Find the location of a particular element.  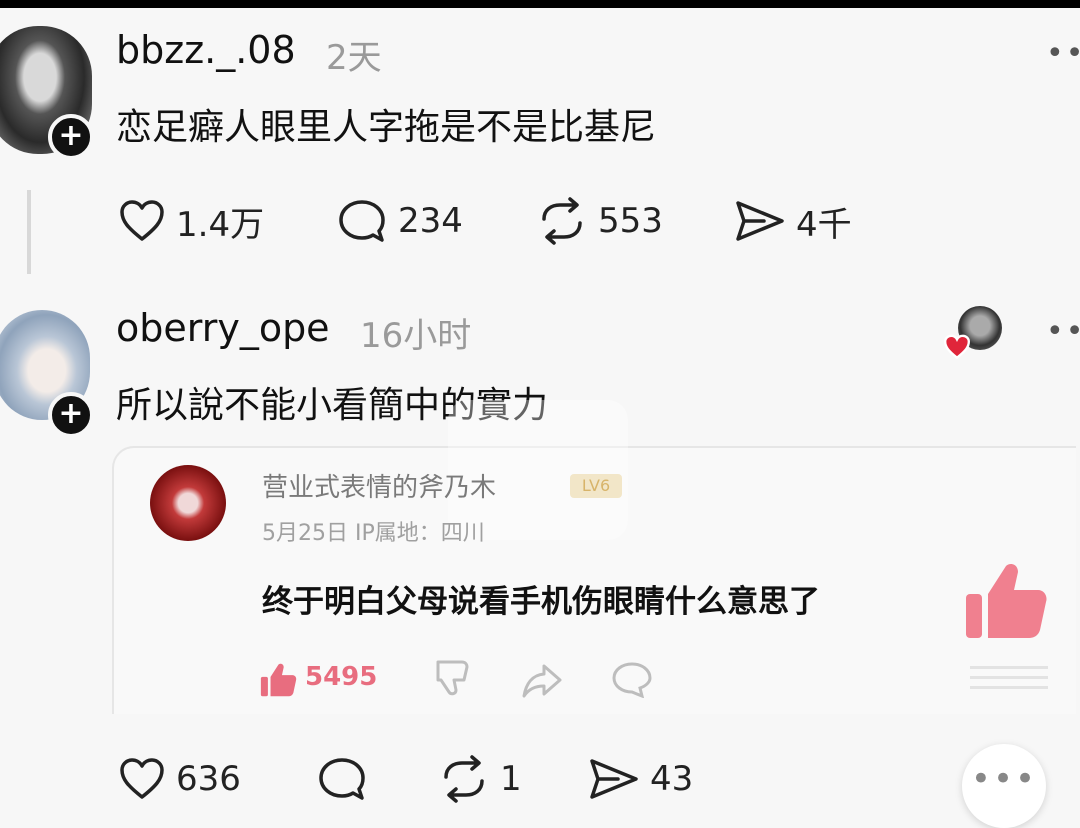

comment-button is located at coordinates (347, 779).